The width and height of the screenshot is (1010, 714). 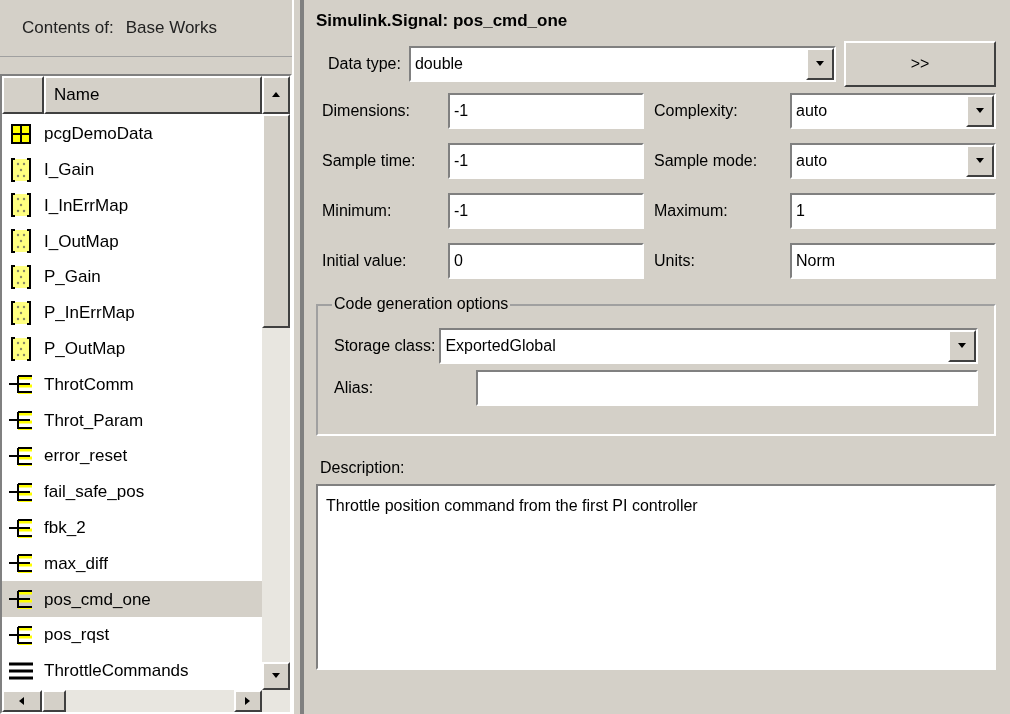 What do you see at coordinates (727, 388) in the screenshot?
I see `input-field` at bounding box center [727, 388].